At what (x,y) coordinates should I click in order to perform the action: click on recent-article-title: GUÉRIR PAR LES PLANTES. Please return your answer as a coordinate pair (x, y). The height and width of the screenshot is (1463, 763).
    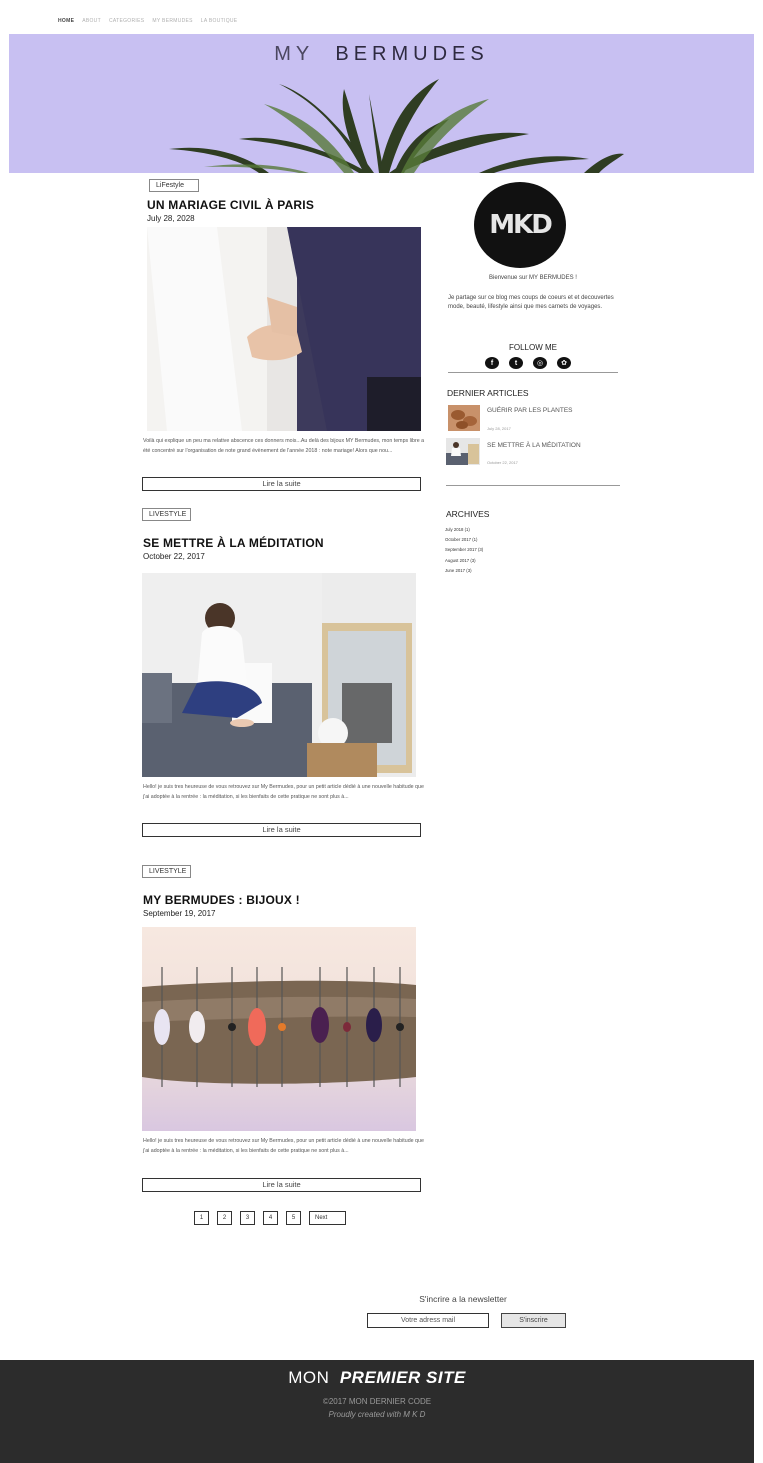
    Looking at the image, I should click on (530, 410).